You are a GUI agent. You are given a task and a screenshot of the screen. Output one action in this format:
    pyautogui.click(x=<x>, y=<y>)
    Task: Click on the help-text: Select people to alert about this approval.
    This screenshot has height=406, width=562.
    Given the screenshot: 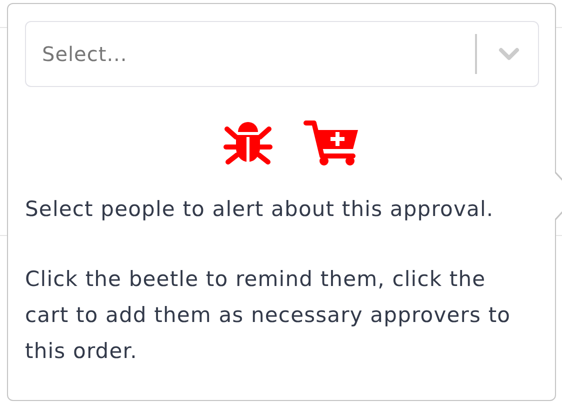 What is the action you would take?
    pyautogui.click(x=260, y=209)
    